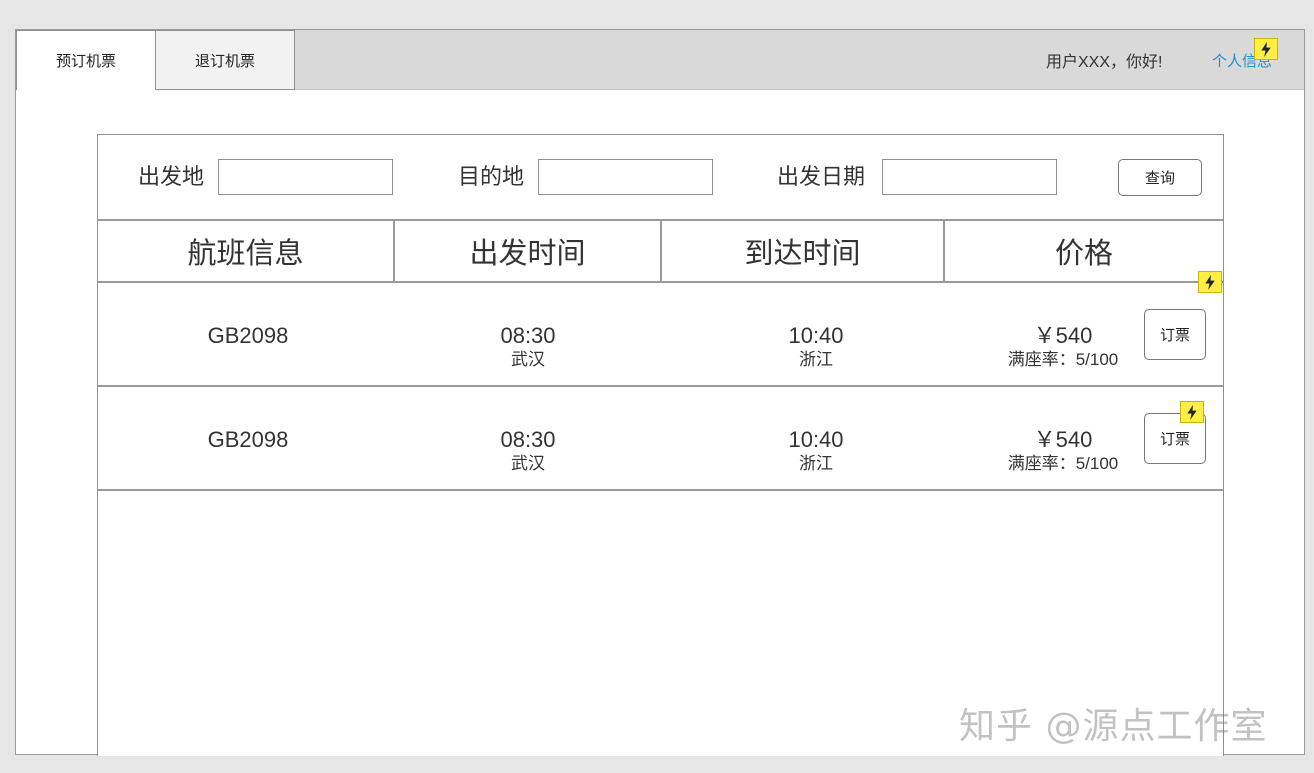 The width and height of the screenshot is (1314, 773). I want to click on top-bar: 预订机票 退订机票 用户XXX，你好! 个人信息, so click(660, 60).